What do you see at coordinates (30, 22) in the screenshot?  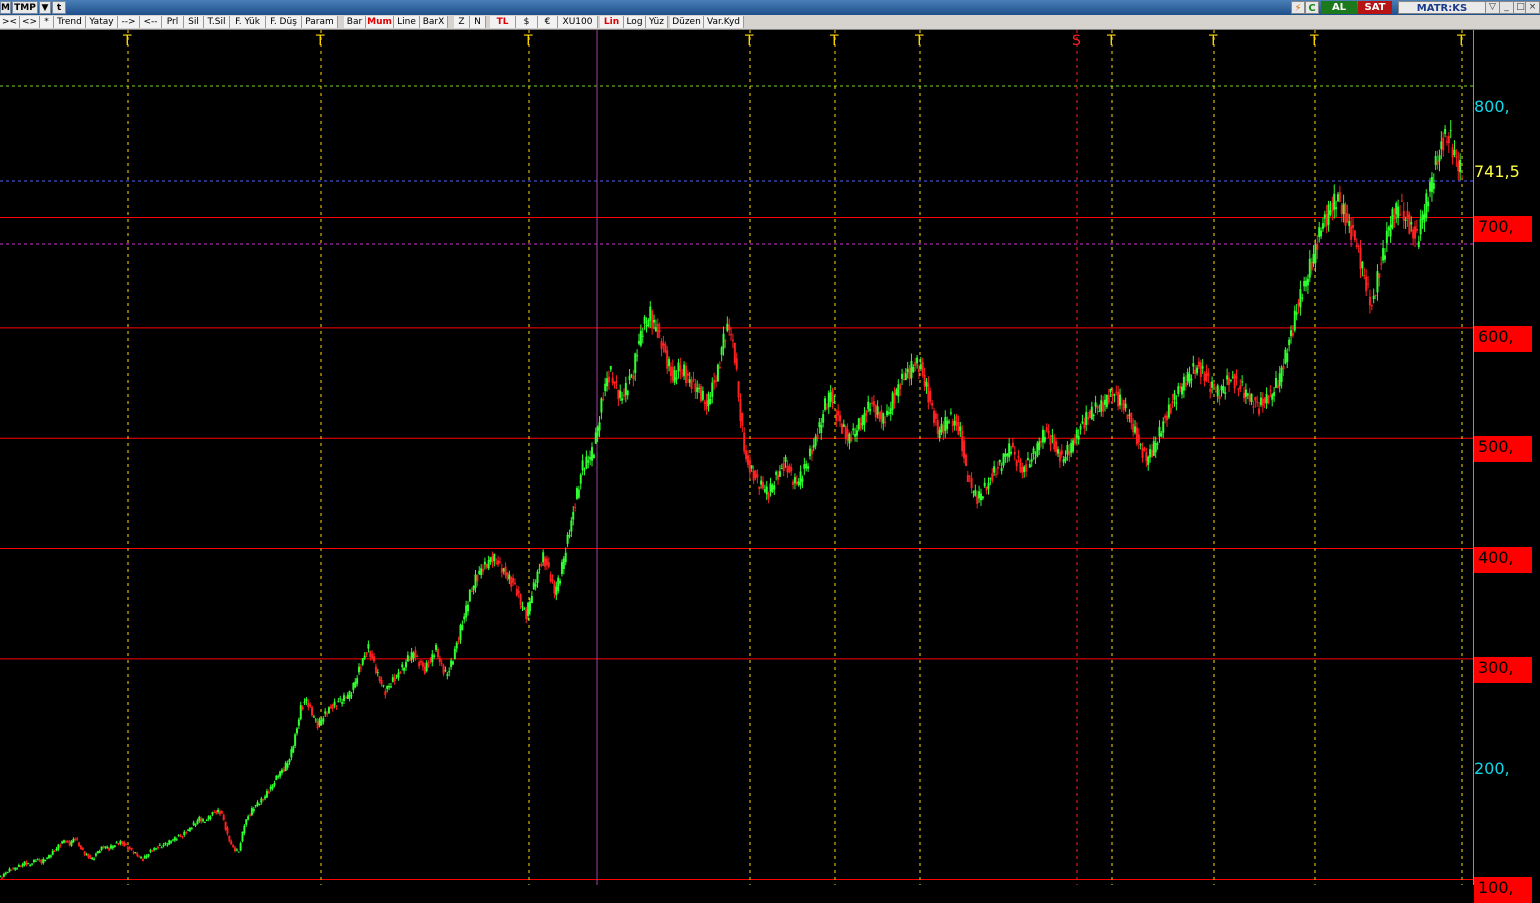 I see `toolbar-button-1: <>` at bounding box center [30, 22].